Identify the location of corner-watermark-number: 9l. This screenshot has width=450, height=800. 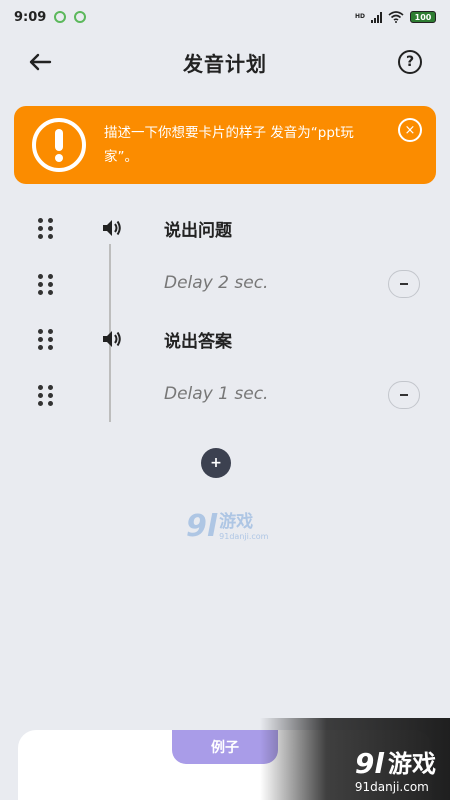
(369, 763).